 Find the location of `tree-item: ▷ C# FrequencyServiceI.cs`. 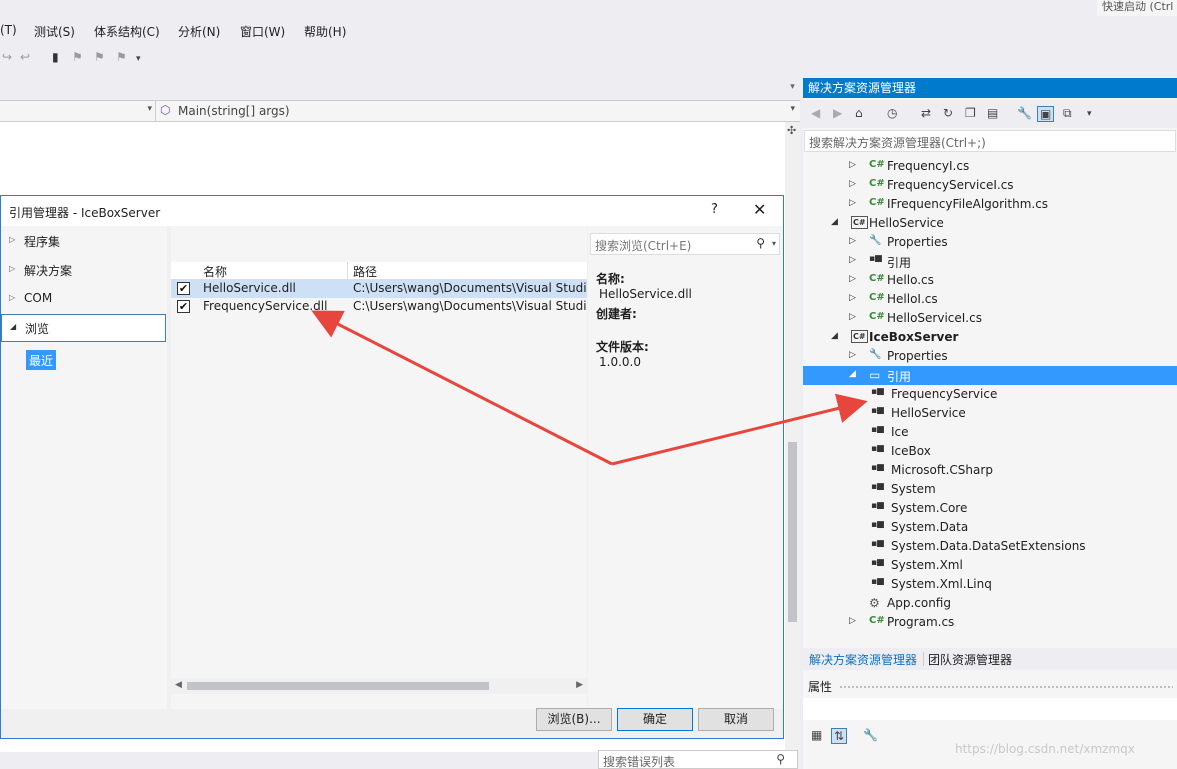

tree-item: ▷ C# FrequencyServiceI.cs is located at coordinates (990, 185).